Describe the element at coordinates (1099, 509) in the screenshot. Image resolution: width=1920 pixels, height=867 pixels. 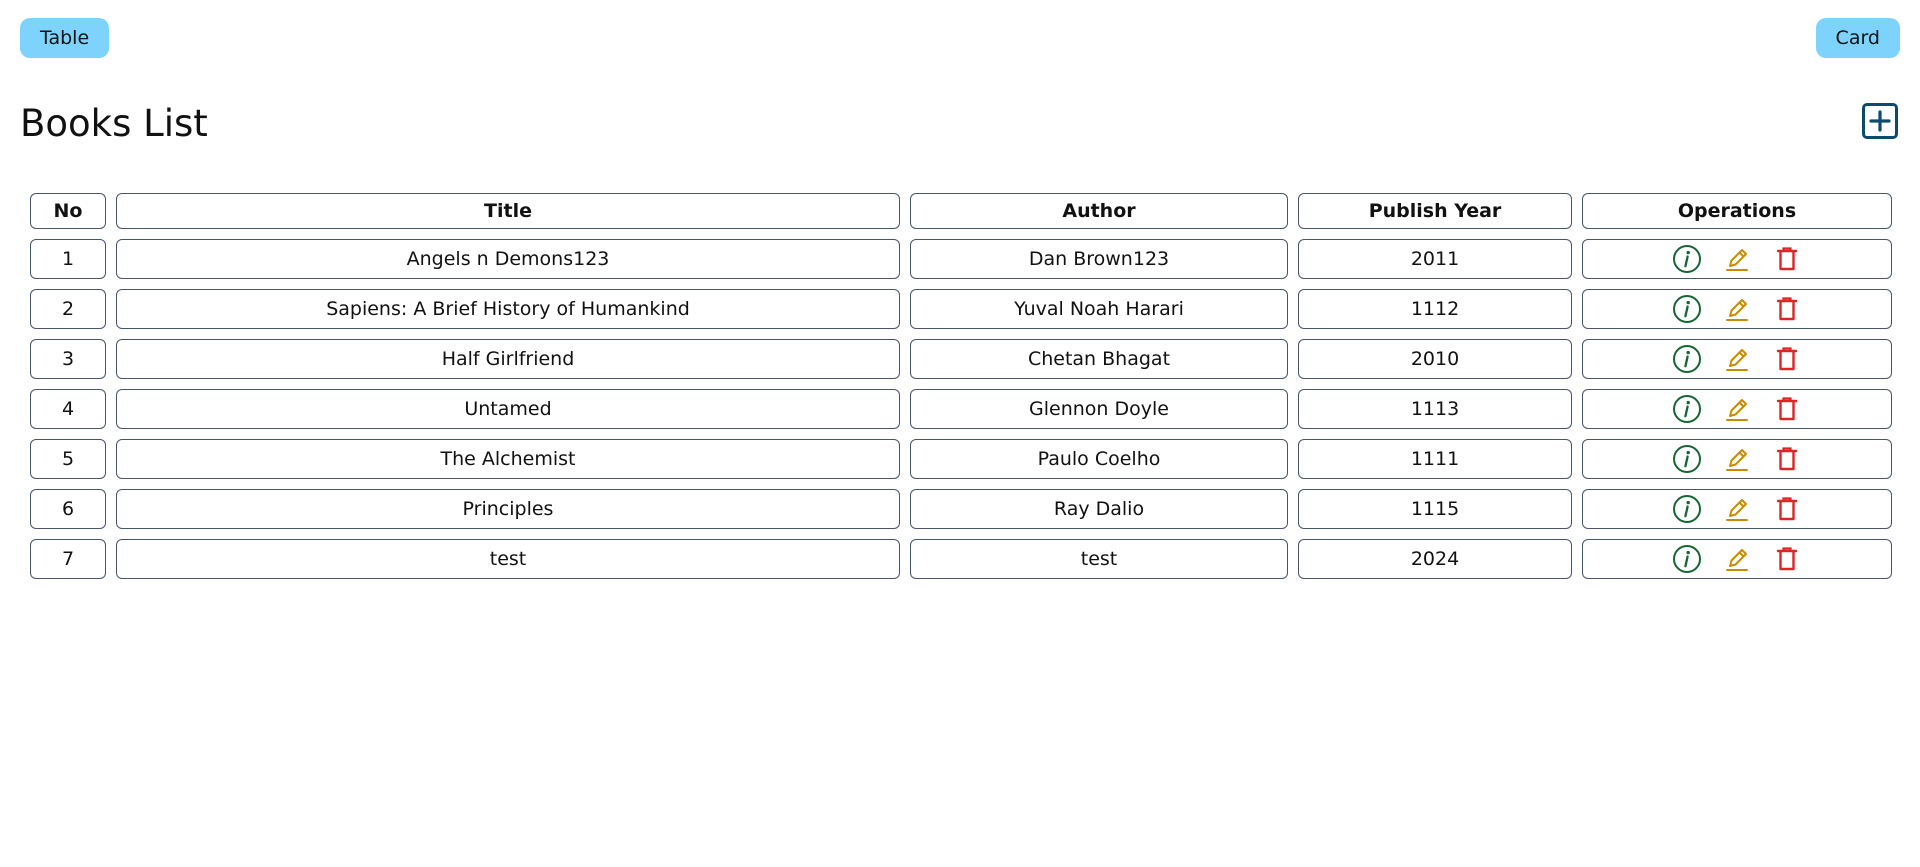
I see `cell-author: Ray Dalio` at that location.